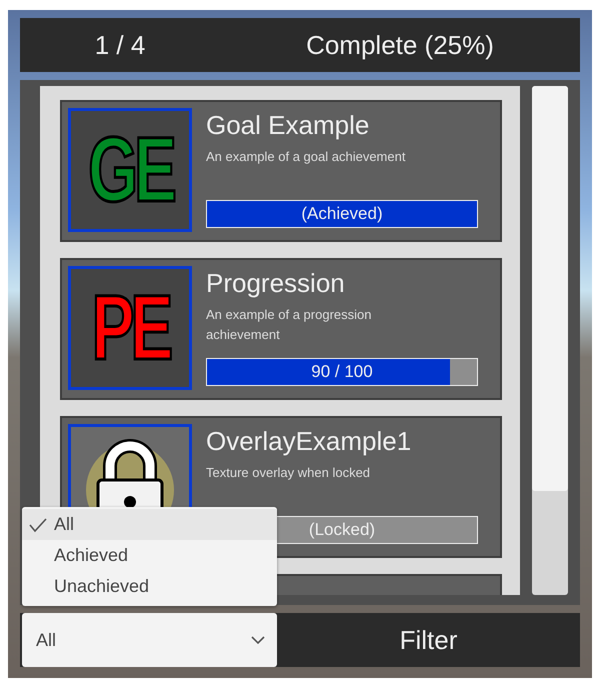  I want to click on chevron-down-icon, so click(258, 640).